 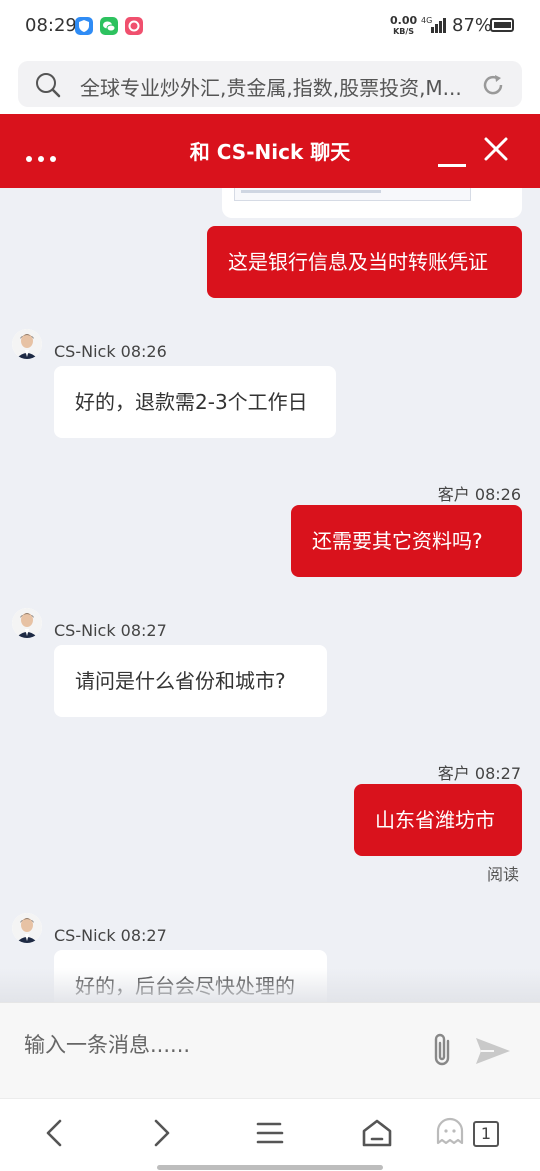 I want to click on minimize-icon, so click(x=452, y=165).